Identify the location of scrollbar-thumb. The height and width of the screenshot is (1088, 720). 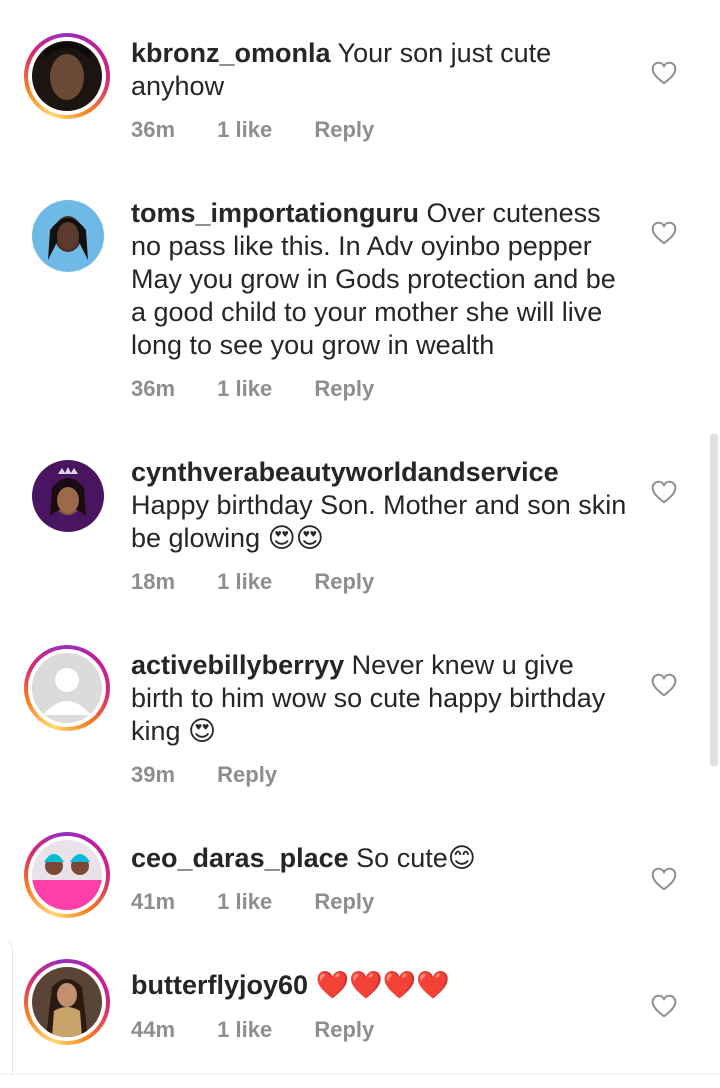
(714, 600).